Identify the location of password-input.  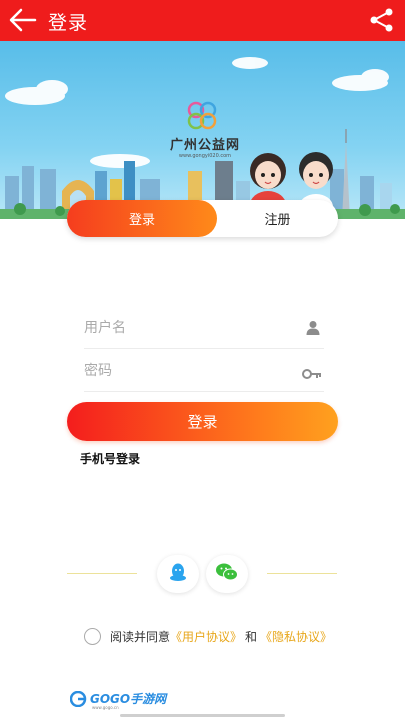
(184, 371).